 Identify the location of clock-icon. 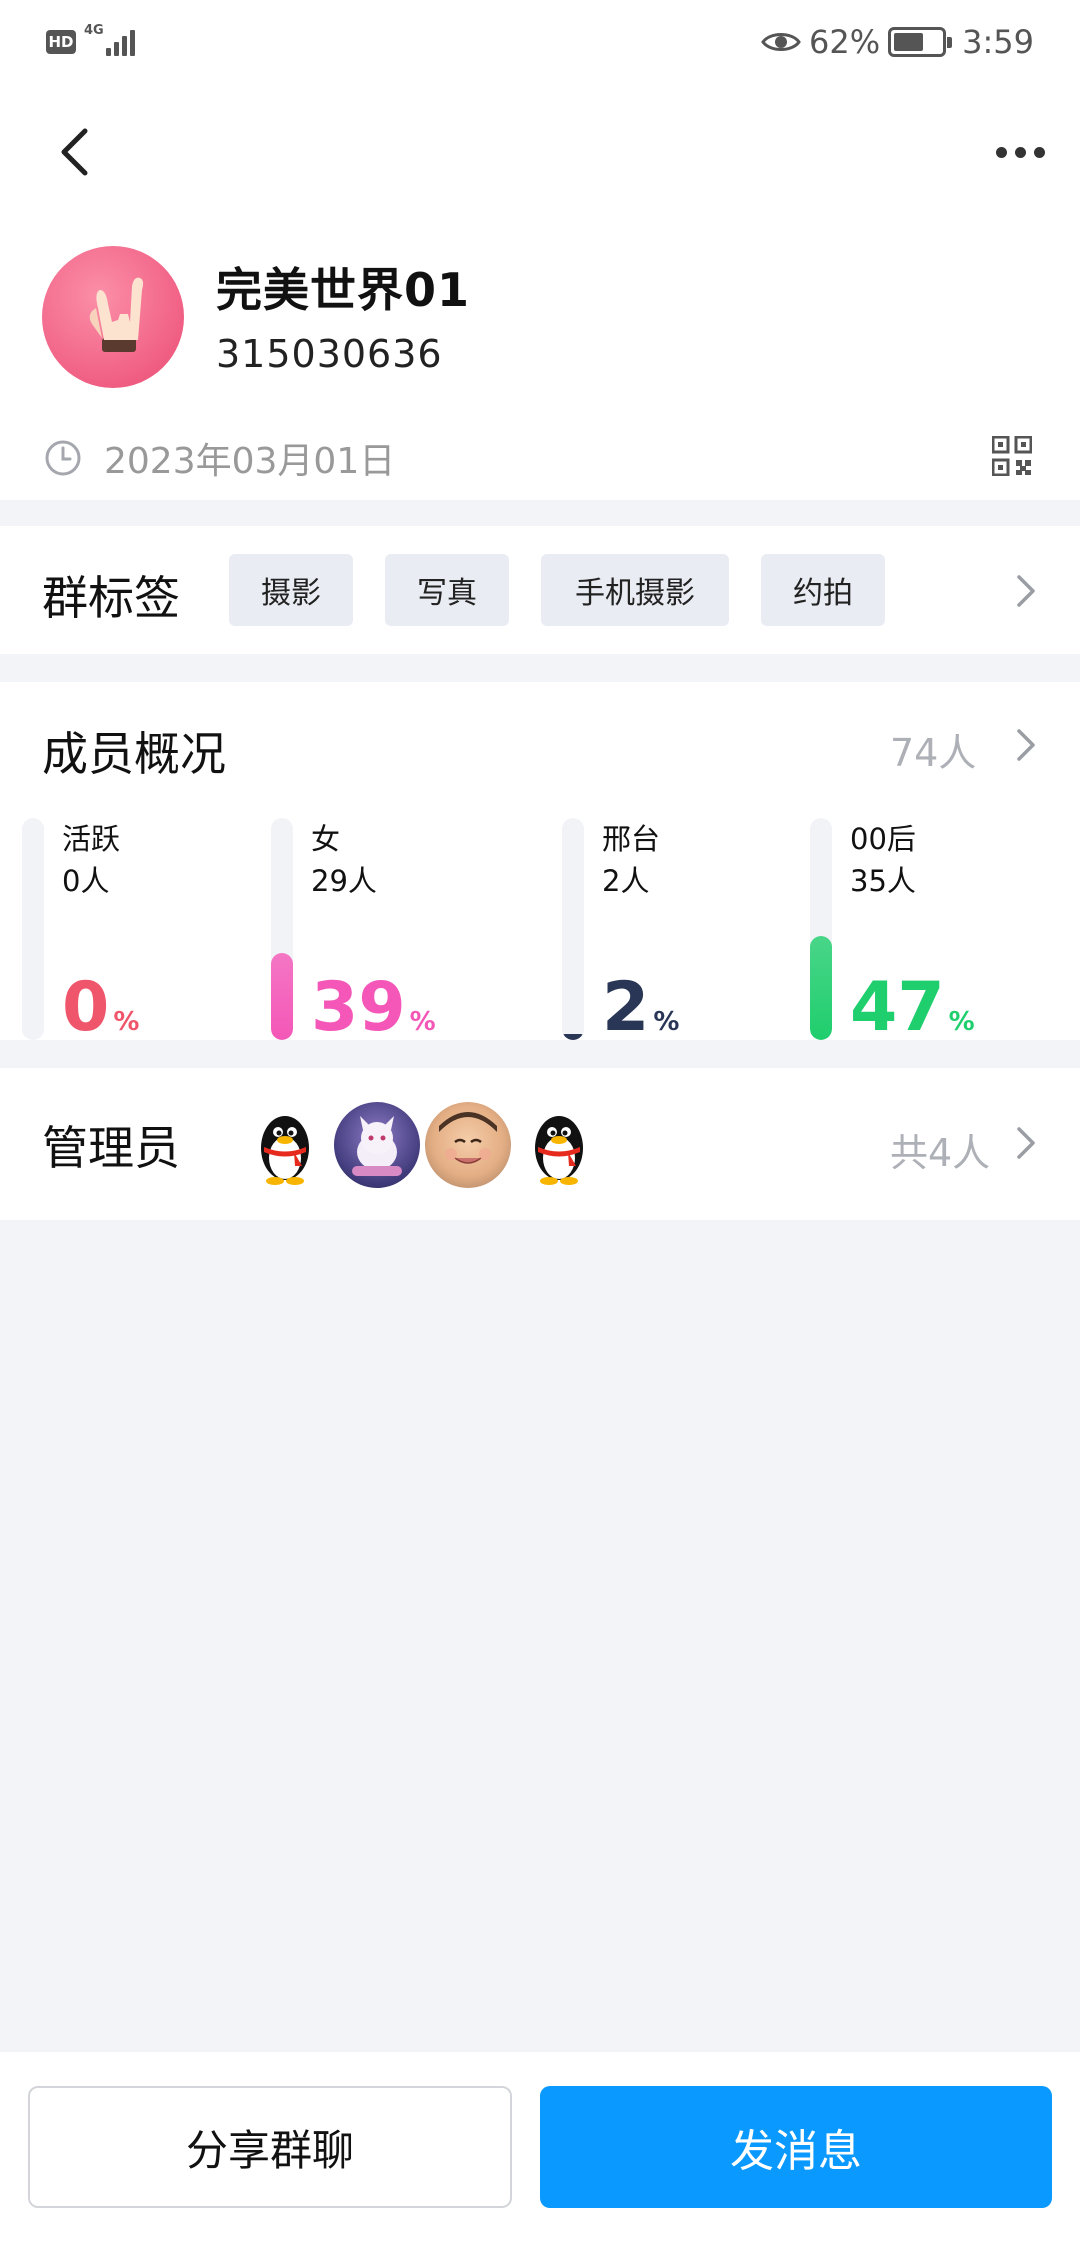
(63, 458).